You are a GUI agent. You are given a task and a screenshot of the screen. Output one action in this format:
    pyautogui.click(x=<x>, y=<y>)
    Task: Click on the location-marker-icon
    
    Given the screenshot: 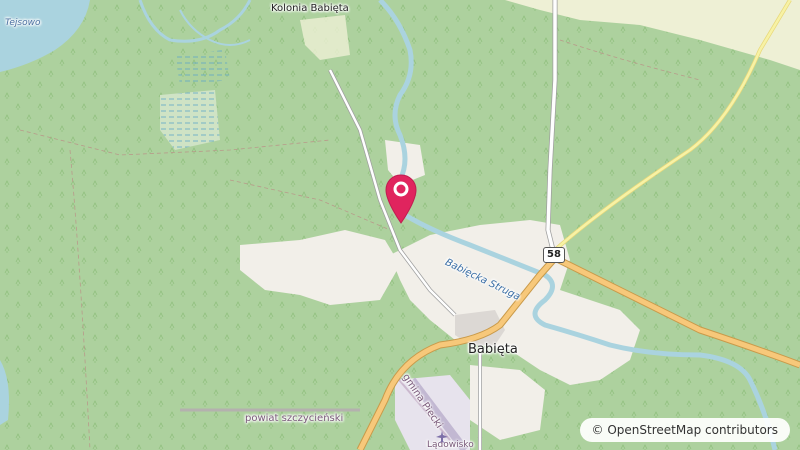 What is the action you would take?
    pyautogui.click(x=401, y=199)
    